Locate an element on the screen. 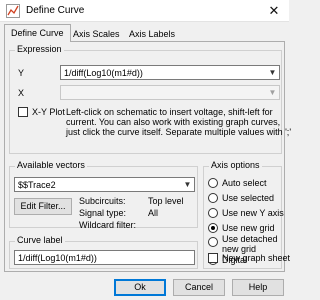  ok-button: Ok is located at coordinates (140, 287).